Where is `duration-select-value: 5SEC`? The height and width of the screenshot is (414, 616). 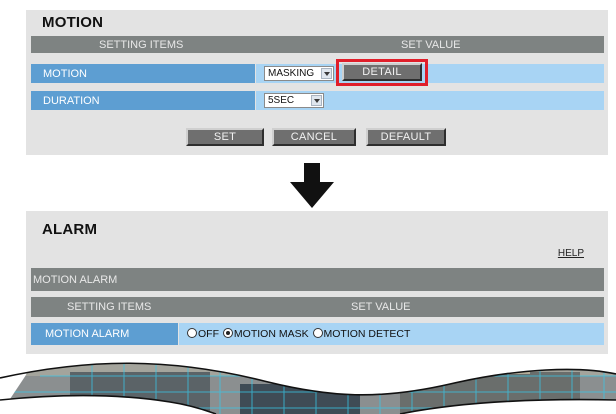 duration-select-value: 5SEC is located at coordinates (281, 100).